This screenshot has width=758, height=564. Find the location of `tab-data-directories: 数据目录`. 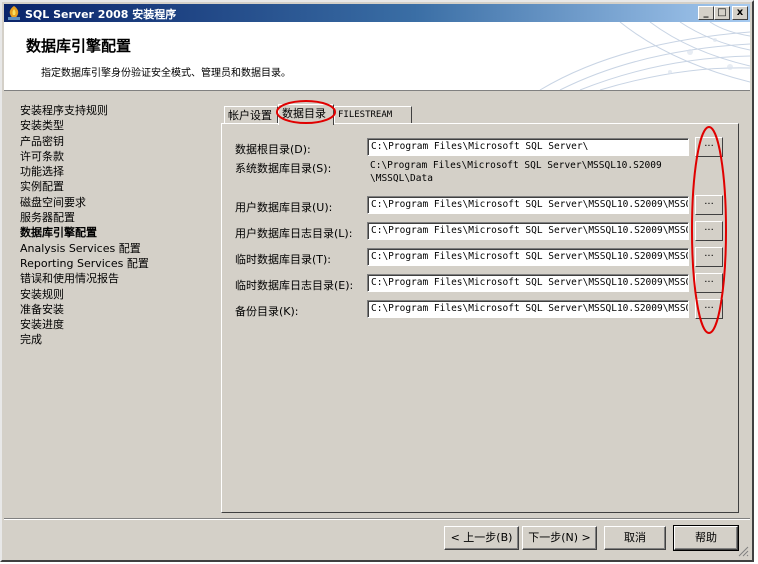

tab-data-directories: 数据目录 is located at coordinates (306, 114).